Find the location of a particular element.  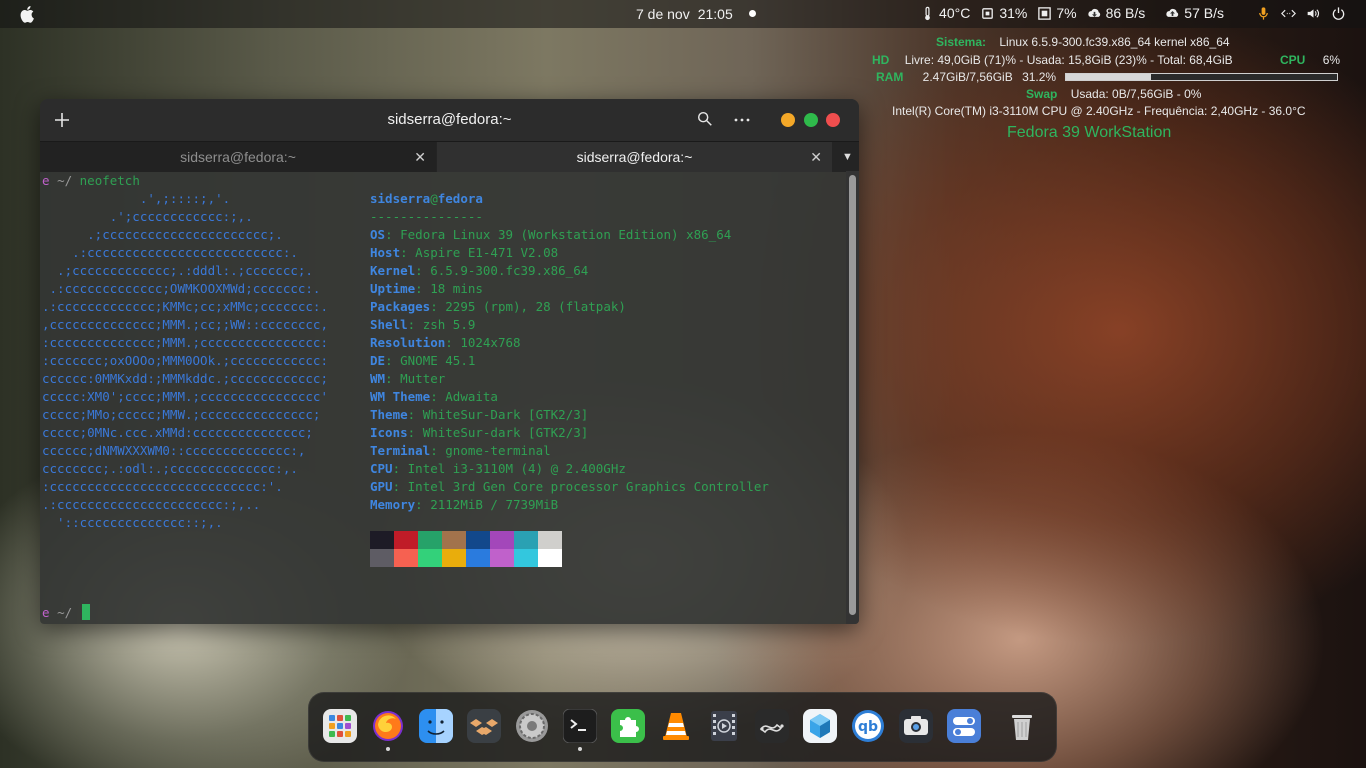

clock: 7 de nov 21:05 is located at coordinates (684, 14).